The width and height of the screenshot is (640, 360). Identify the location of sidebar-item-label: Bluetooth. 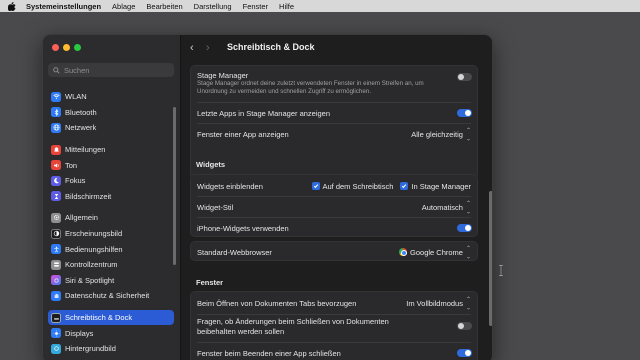
(81, 112).